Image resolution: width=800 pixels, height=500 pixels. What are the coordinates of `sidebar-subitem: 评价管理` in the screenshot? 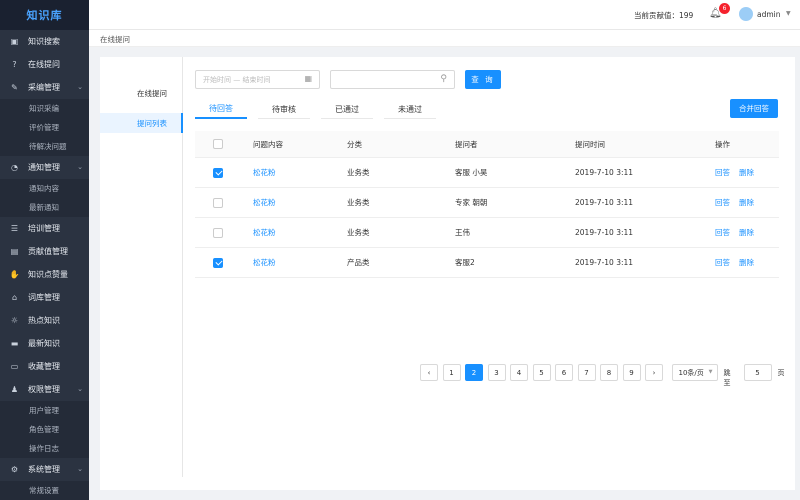 It's located at (44, 127).